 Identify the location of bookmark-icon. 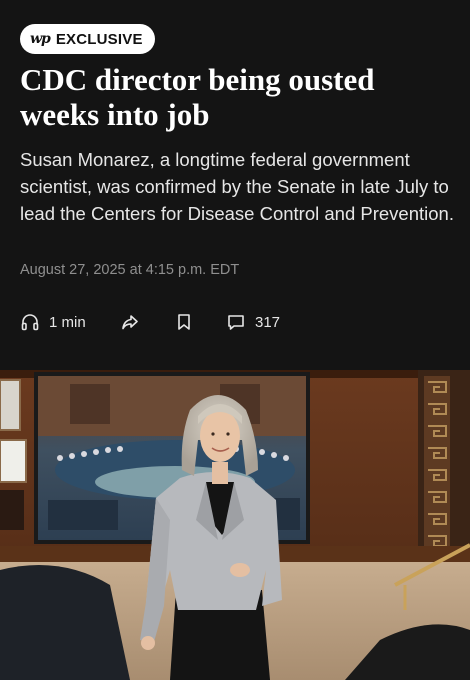
(184, 322).